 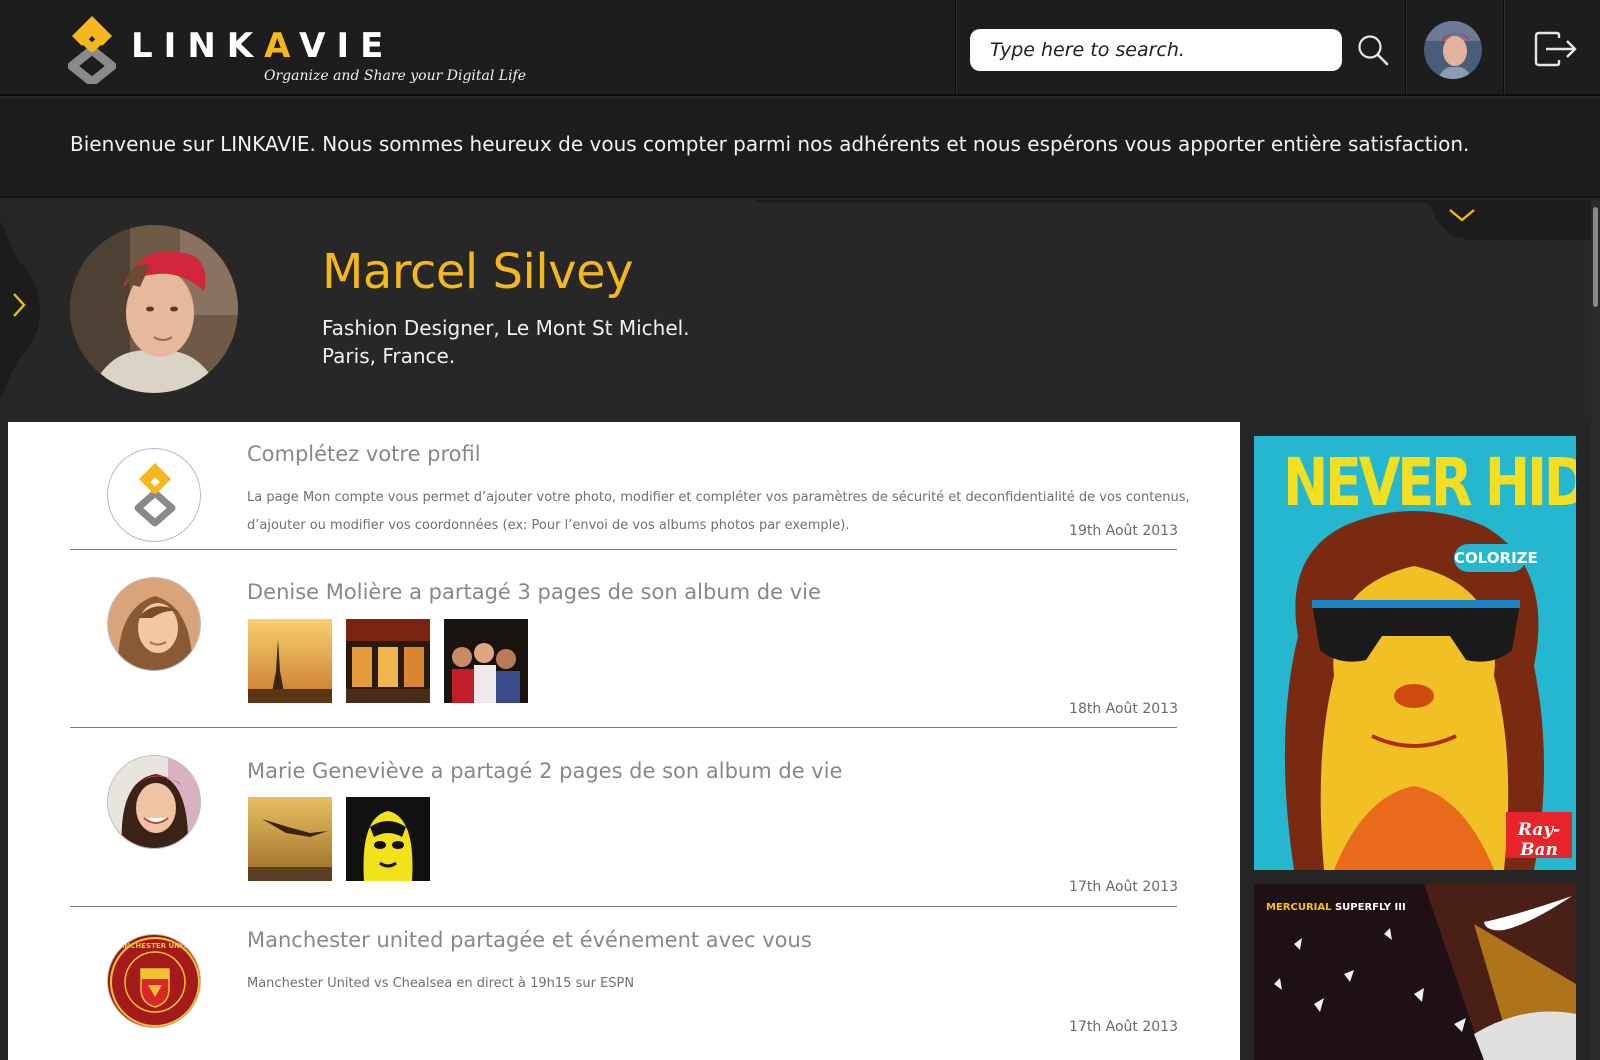 I want to click on ad-title: MERCURIAL SUPERFLY III, so click(x=1336, y=907).